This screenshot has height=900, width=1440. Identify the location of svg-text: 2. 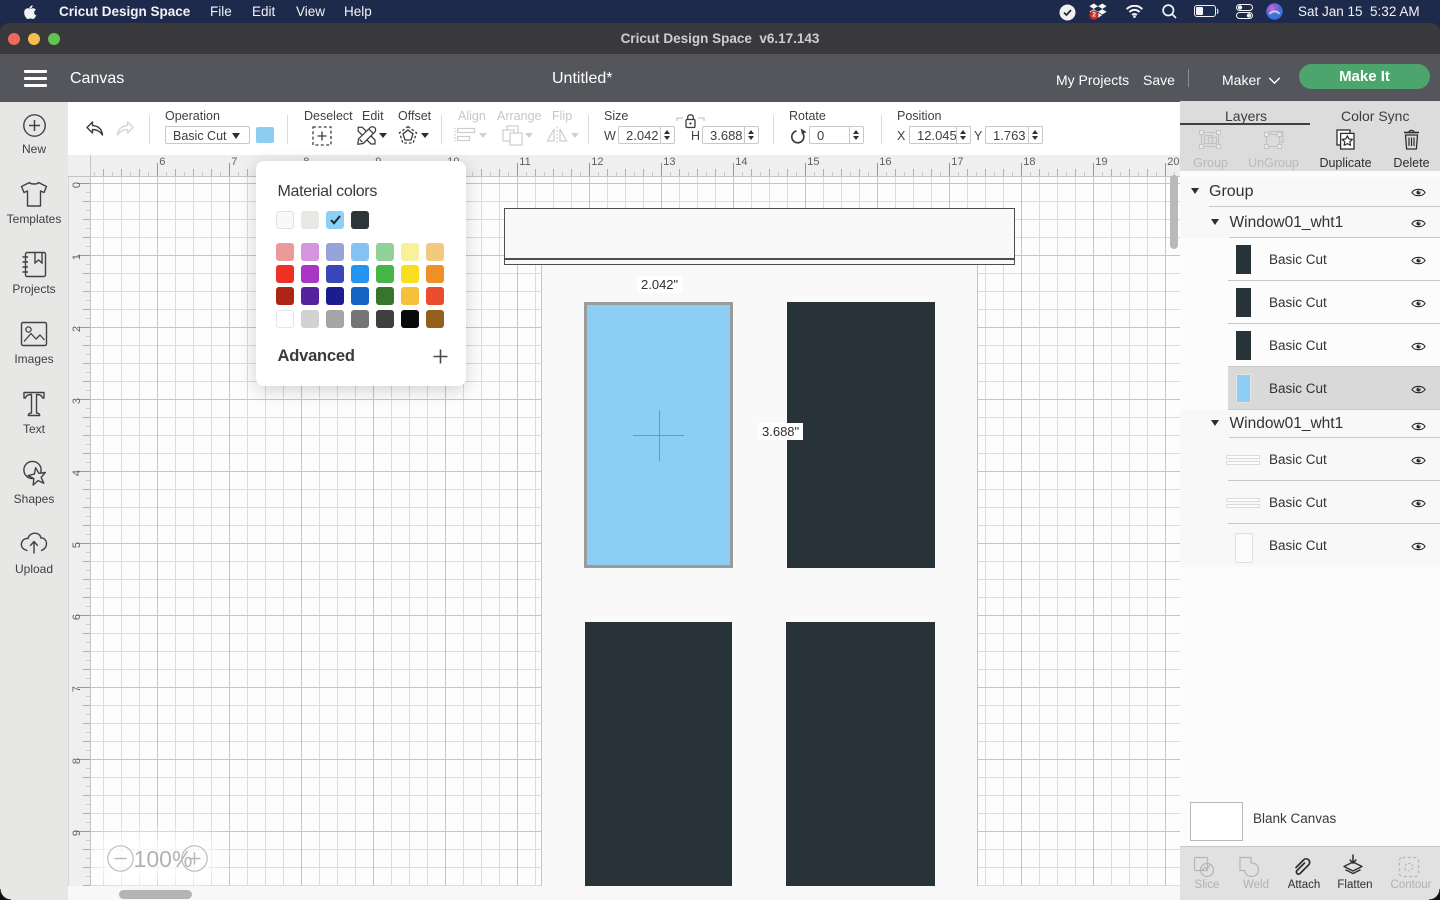
(1094, 15).